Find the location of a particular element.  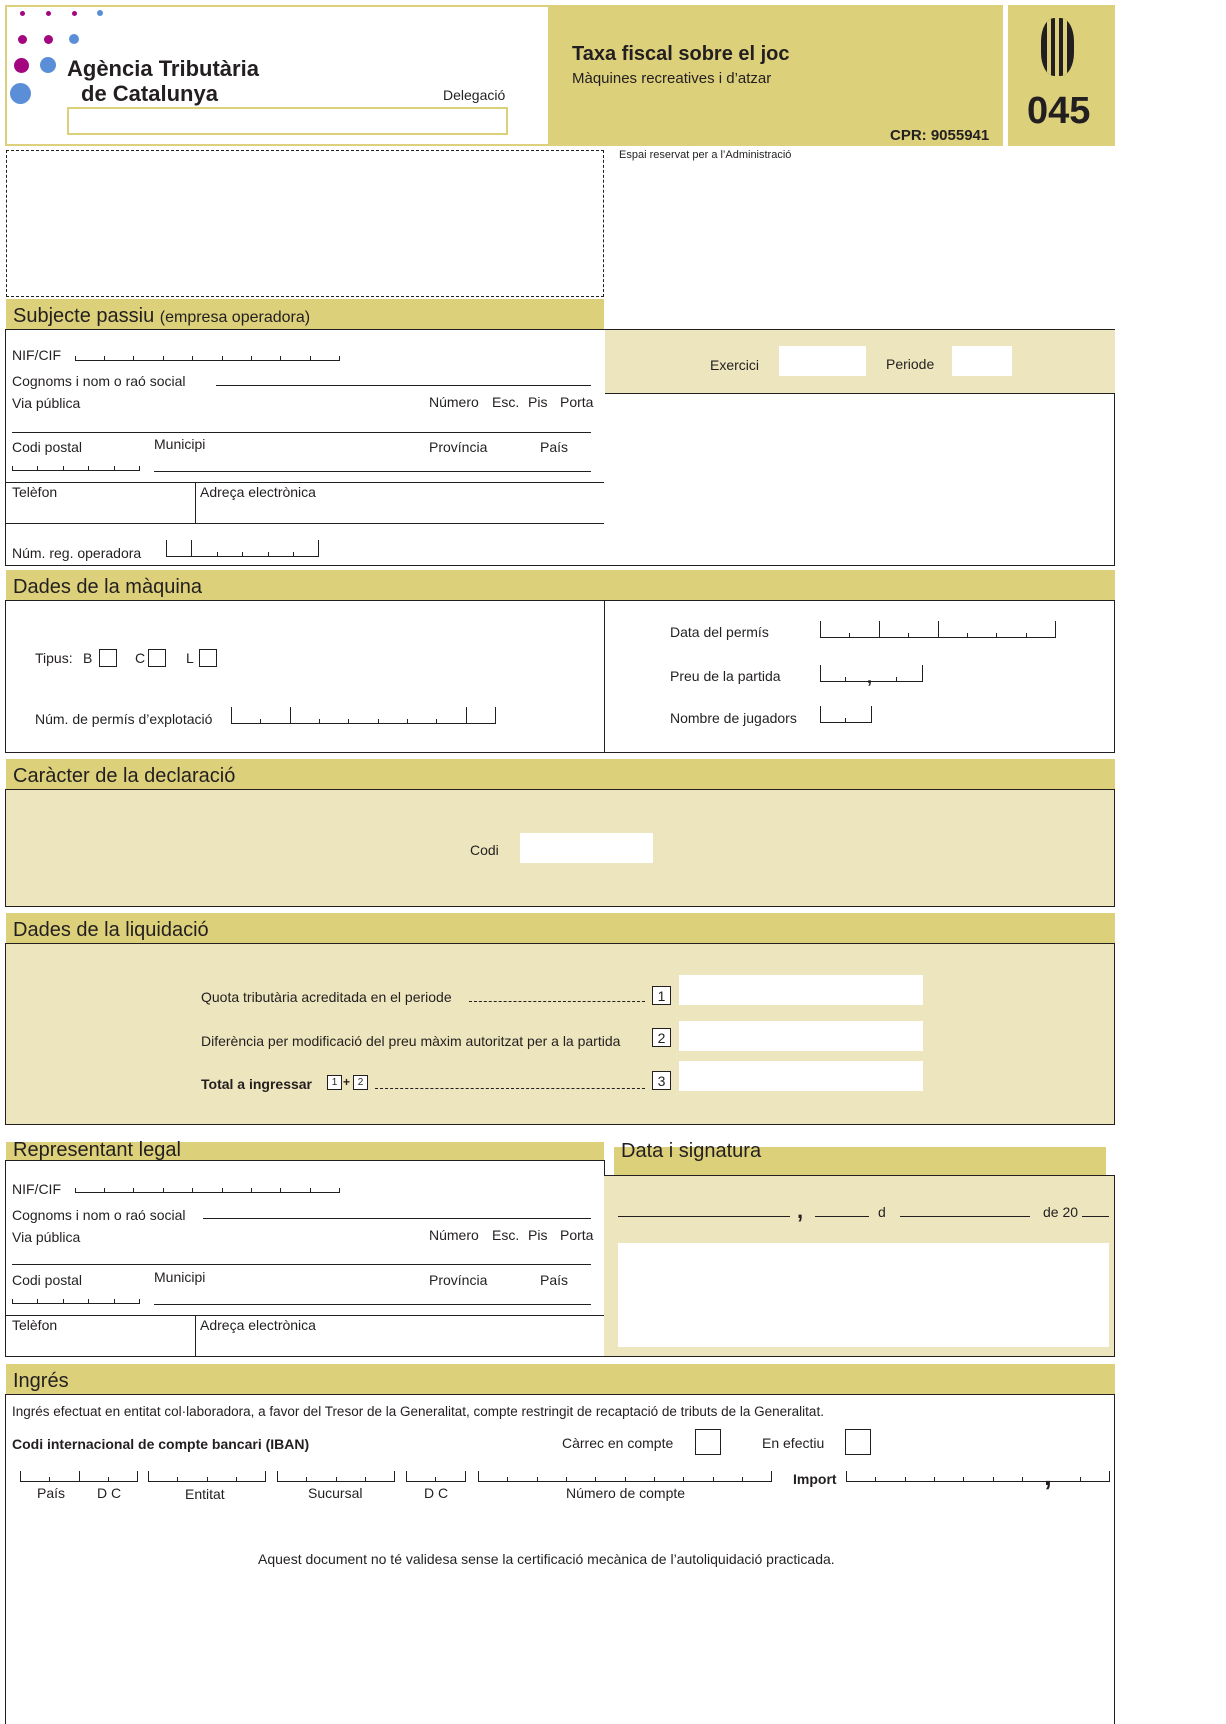

signature-area is located at coordinates (863, 1295).